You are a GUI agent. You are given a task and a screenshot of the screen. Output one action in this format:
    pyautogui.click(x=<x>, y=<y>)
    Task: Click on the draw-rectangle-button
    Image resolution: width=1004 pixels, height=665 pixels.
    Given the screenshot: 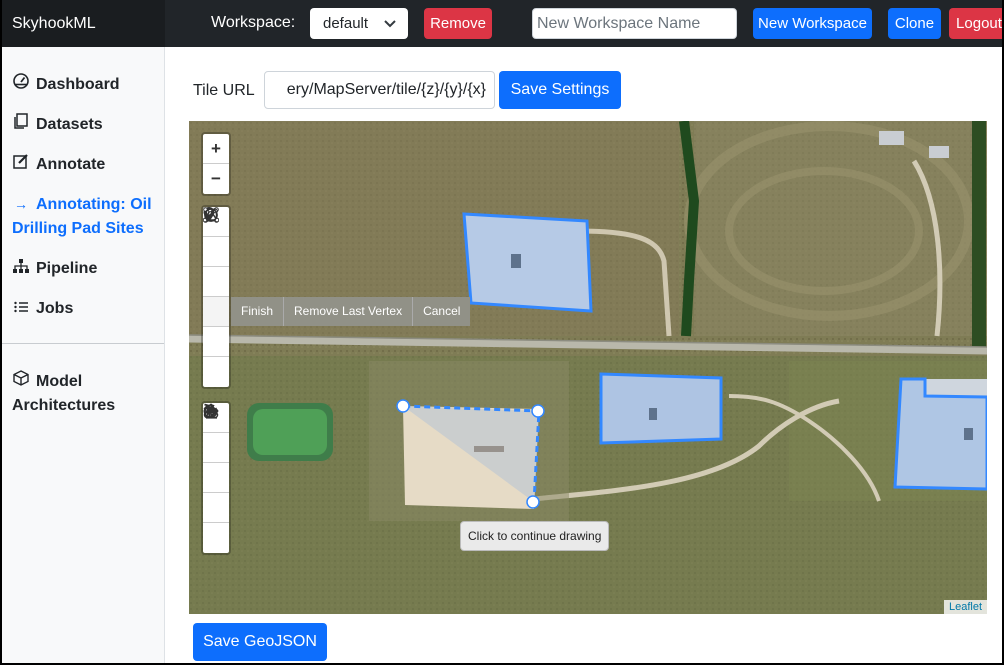 What is the action you would take?
    pyautogui.click(x=216, y=252)
    